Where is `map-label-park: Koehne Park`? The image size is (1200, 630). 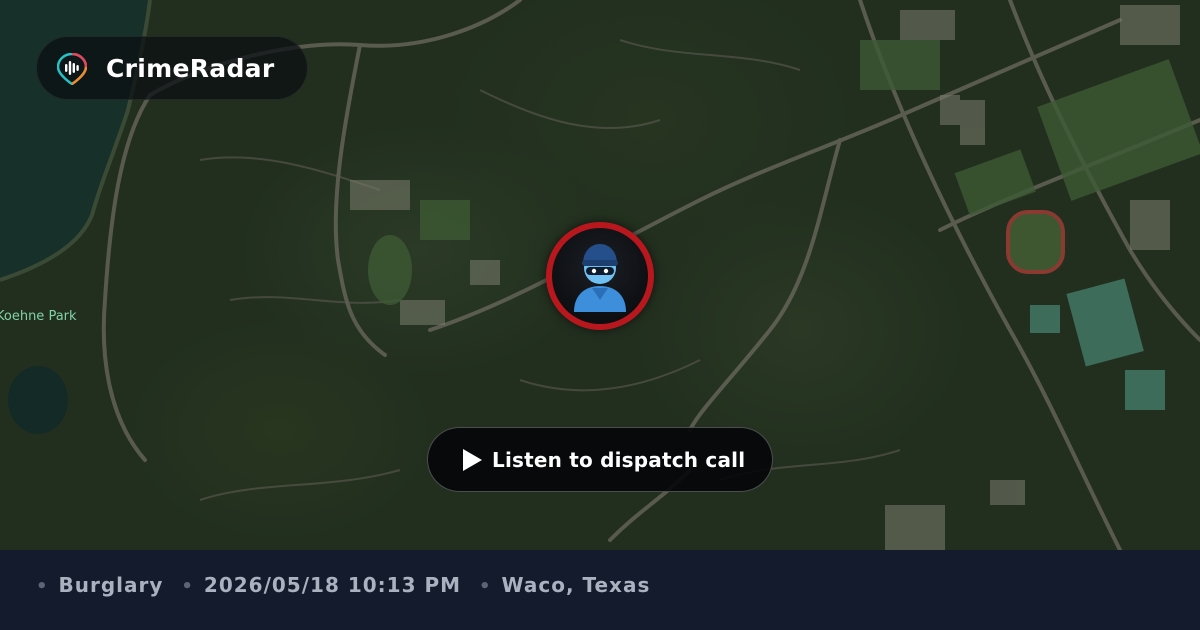
map-label-park: Koehne Park is located at coordinates (38, 316).